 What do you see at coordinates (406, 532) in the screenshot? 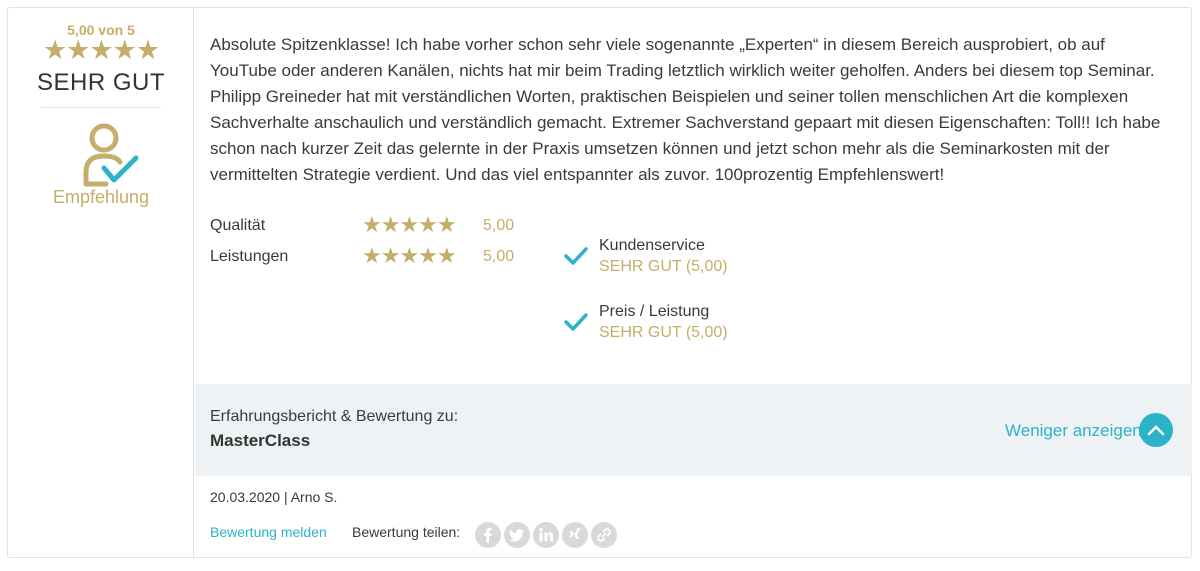
I see `share-label: Bewertung teilen:` at bounding box center [406, 532].